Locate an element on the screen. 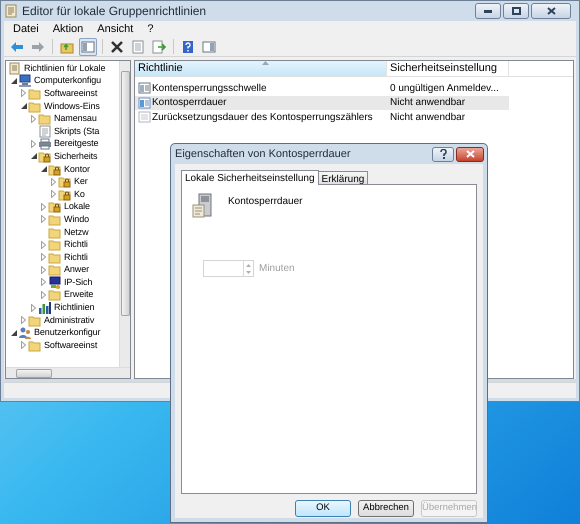 The image size is (580, 524). tree-item: Bereitgeste is located at coordinates (76, 144).